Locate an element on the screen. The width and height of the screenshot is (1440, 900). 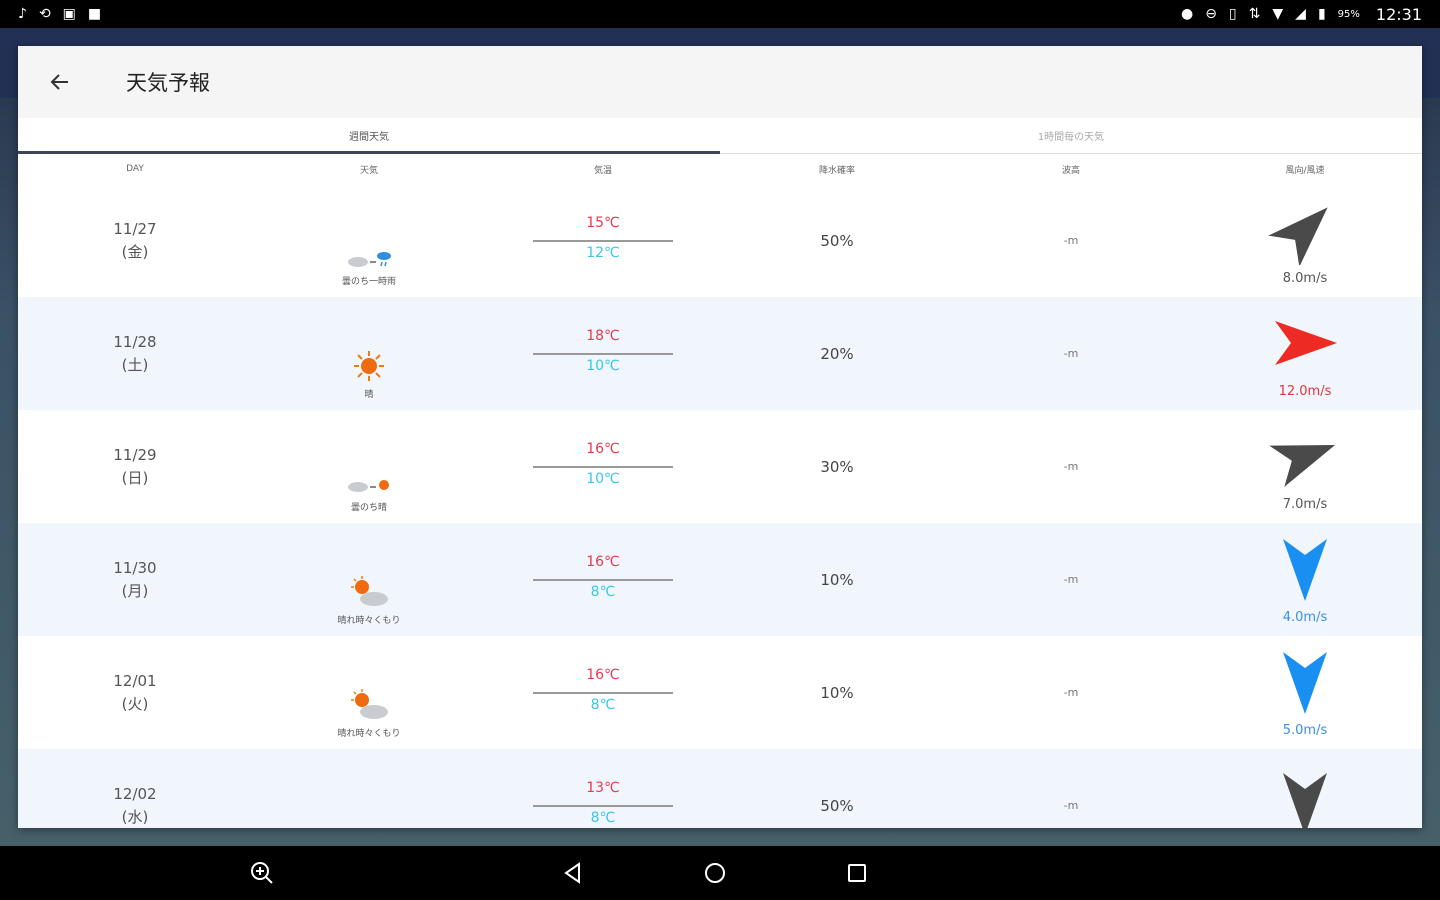
wind-cell: 12.0m/s is located at coordinates (1305, 353).